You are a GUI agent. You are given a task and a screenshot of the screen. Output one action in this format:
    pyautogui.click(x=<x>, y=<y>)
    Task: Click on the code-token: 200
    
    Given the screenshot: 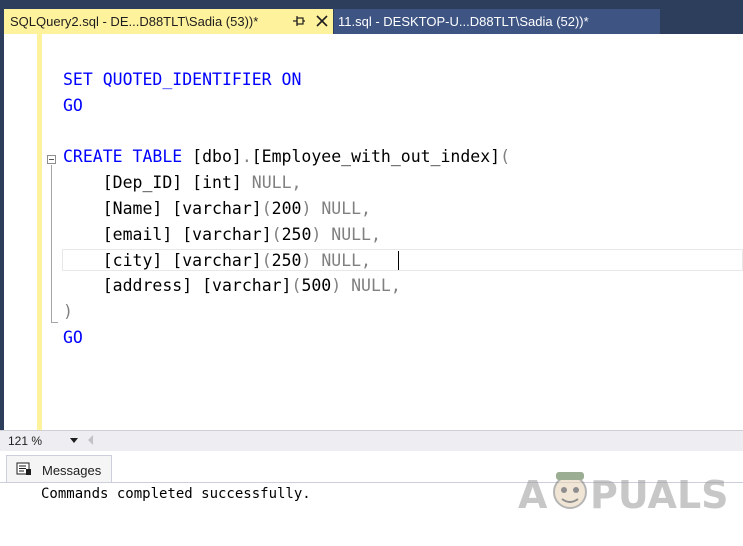 What is the action you would take?
    pyautogui.click(x=286, y=208)
    